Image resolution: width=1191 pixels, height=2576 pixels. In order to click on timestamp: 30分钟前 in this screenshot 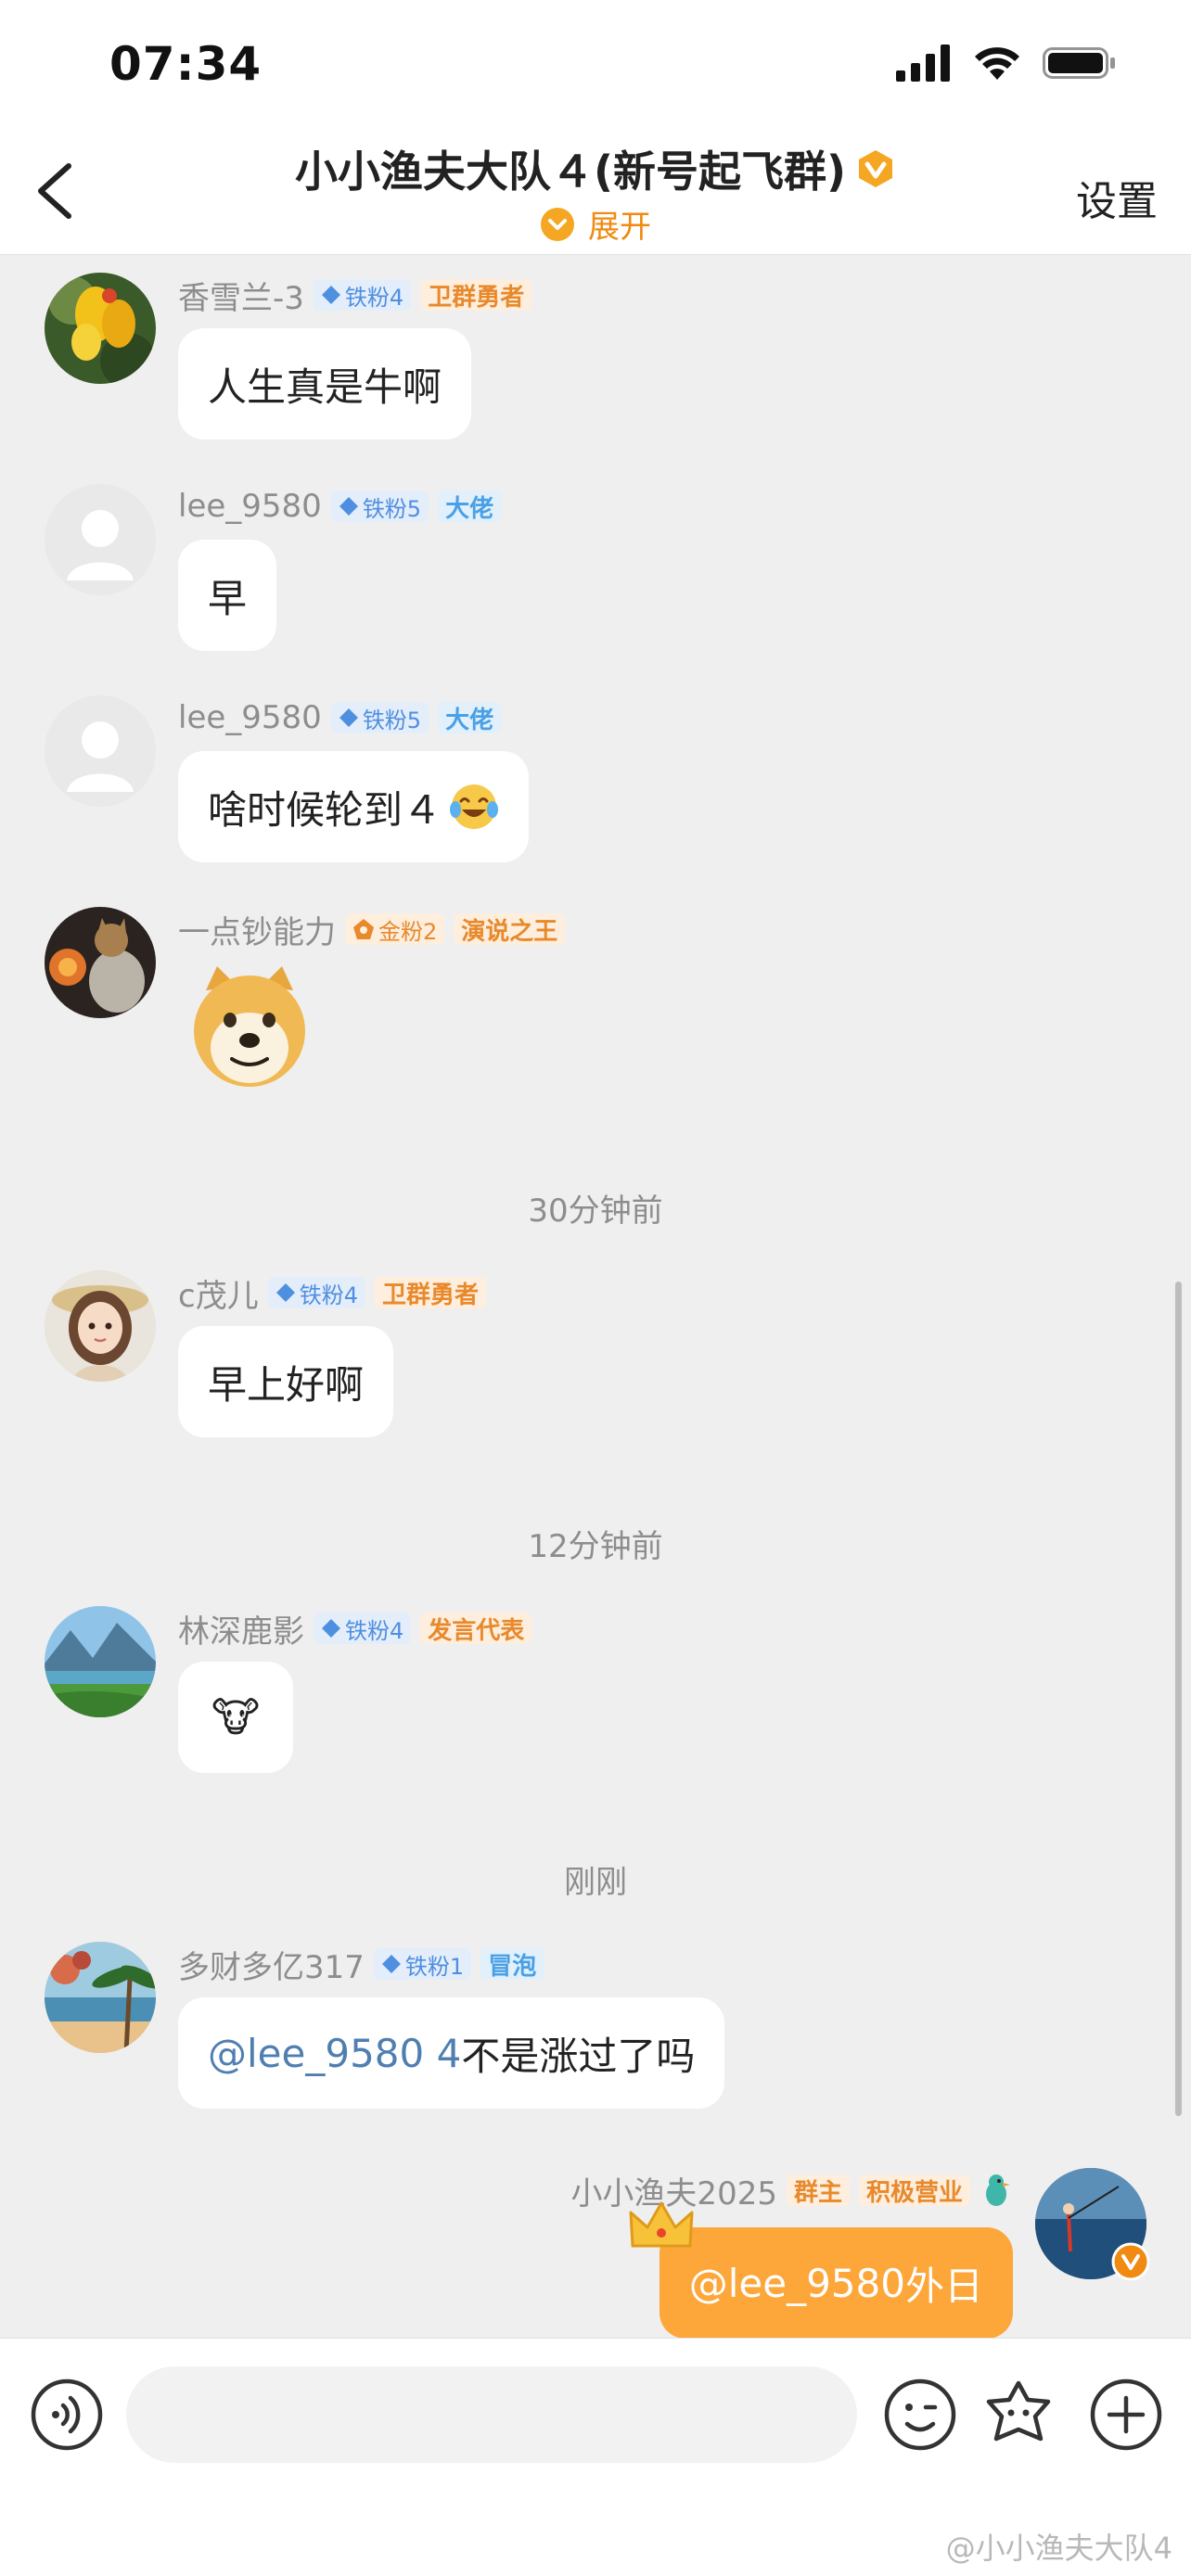, I will do `click(595, 1211)`.